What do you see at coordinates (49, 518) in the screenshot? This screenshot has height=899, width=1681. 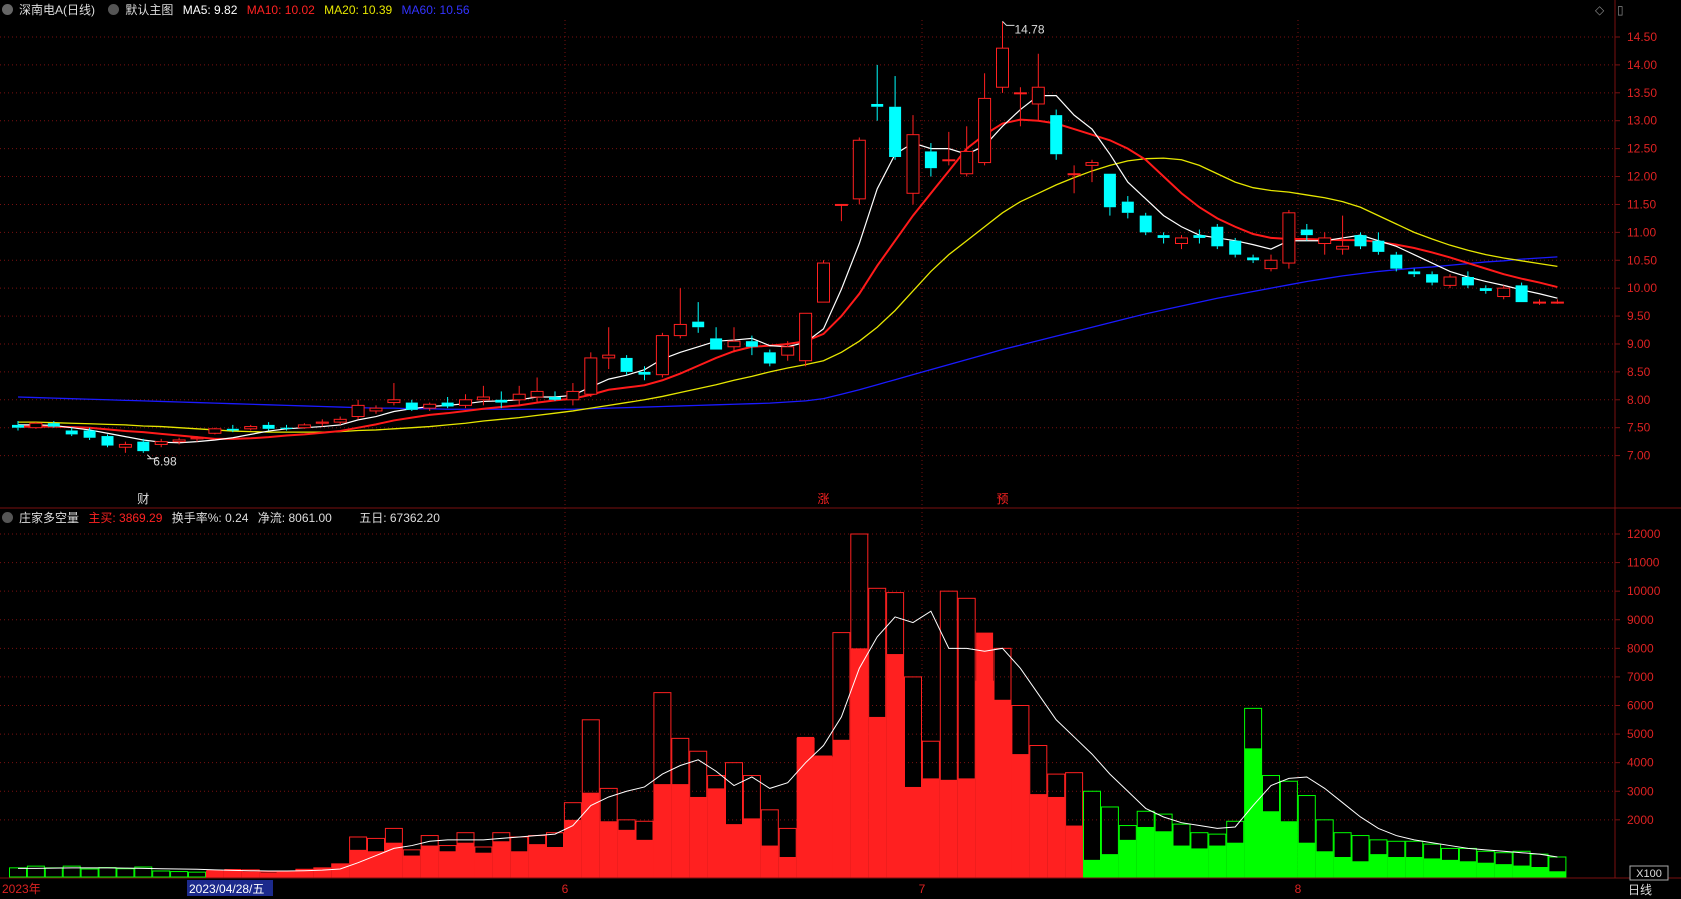 I see `indicator-name: 庄家多空量` at bounding box center [49, 518].